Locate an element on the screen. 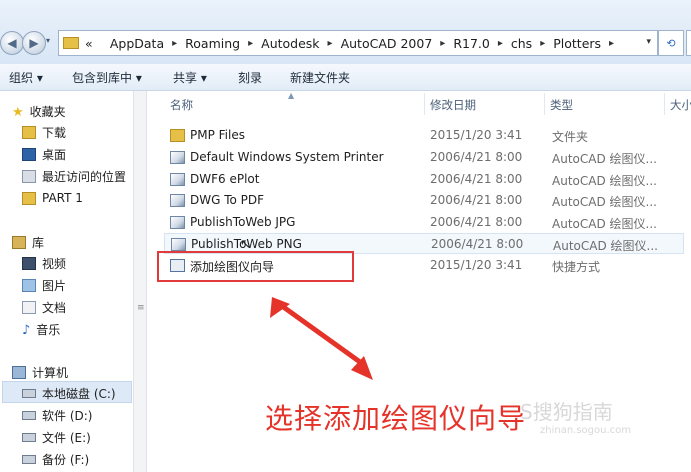  watermark-logo-text: S搜狗指南 is located at coordinates (566, 412).